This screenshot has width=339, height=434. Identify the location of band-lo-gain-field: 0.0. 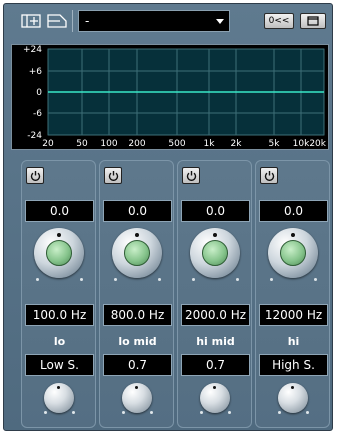
(59, 211).